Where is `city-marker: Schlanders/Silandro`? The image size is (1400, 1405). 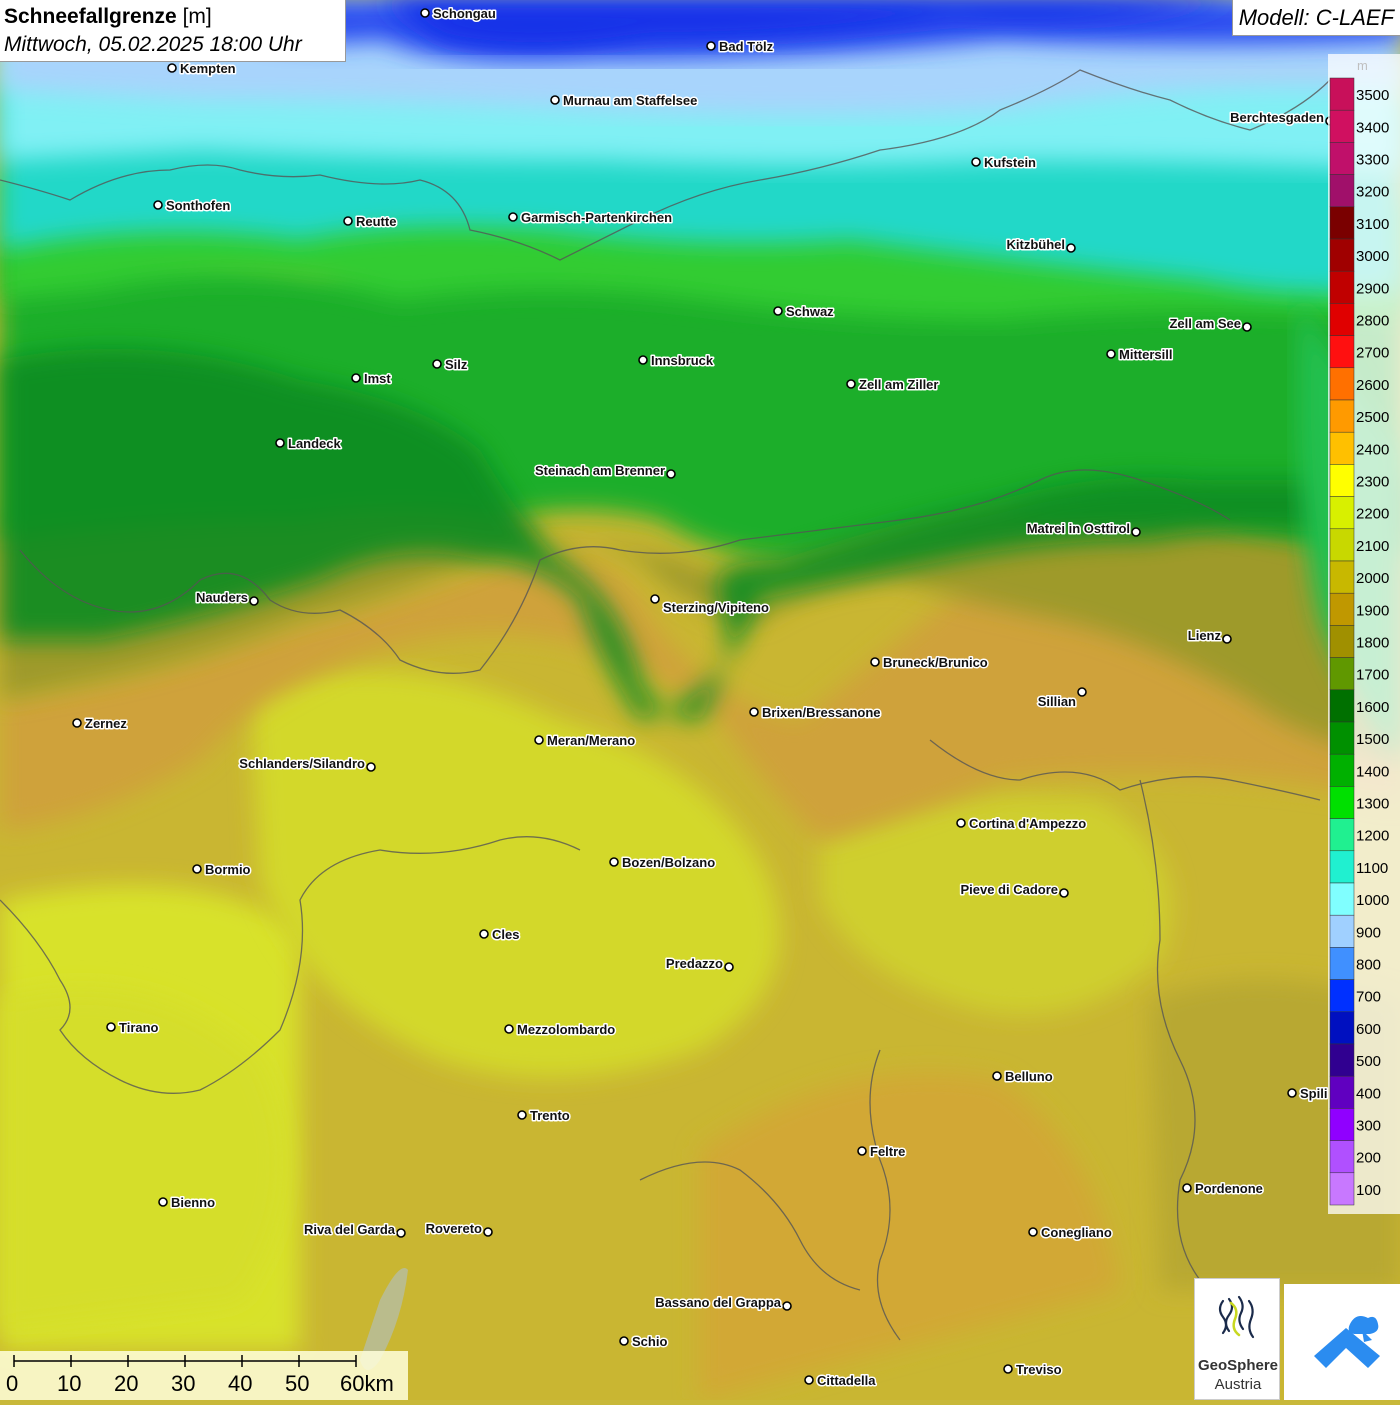
city-marker: Schlanders/Silandro is located at coordinates (307, 764).